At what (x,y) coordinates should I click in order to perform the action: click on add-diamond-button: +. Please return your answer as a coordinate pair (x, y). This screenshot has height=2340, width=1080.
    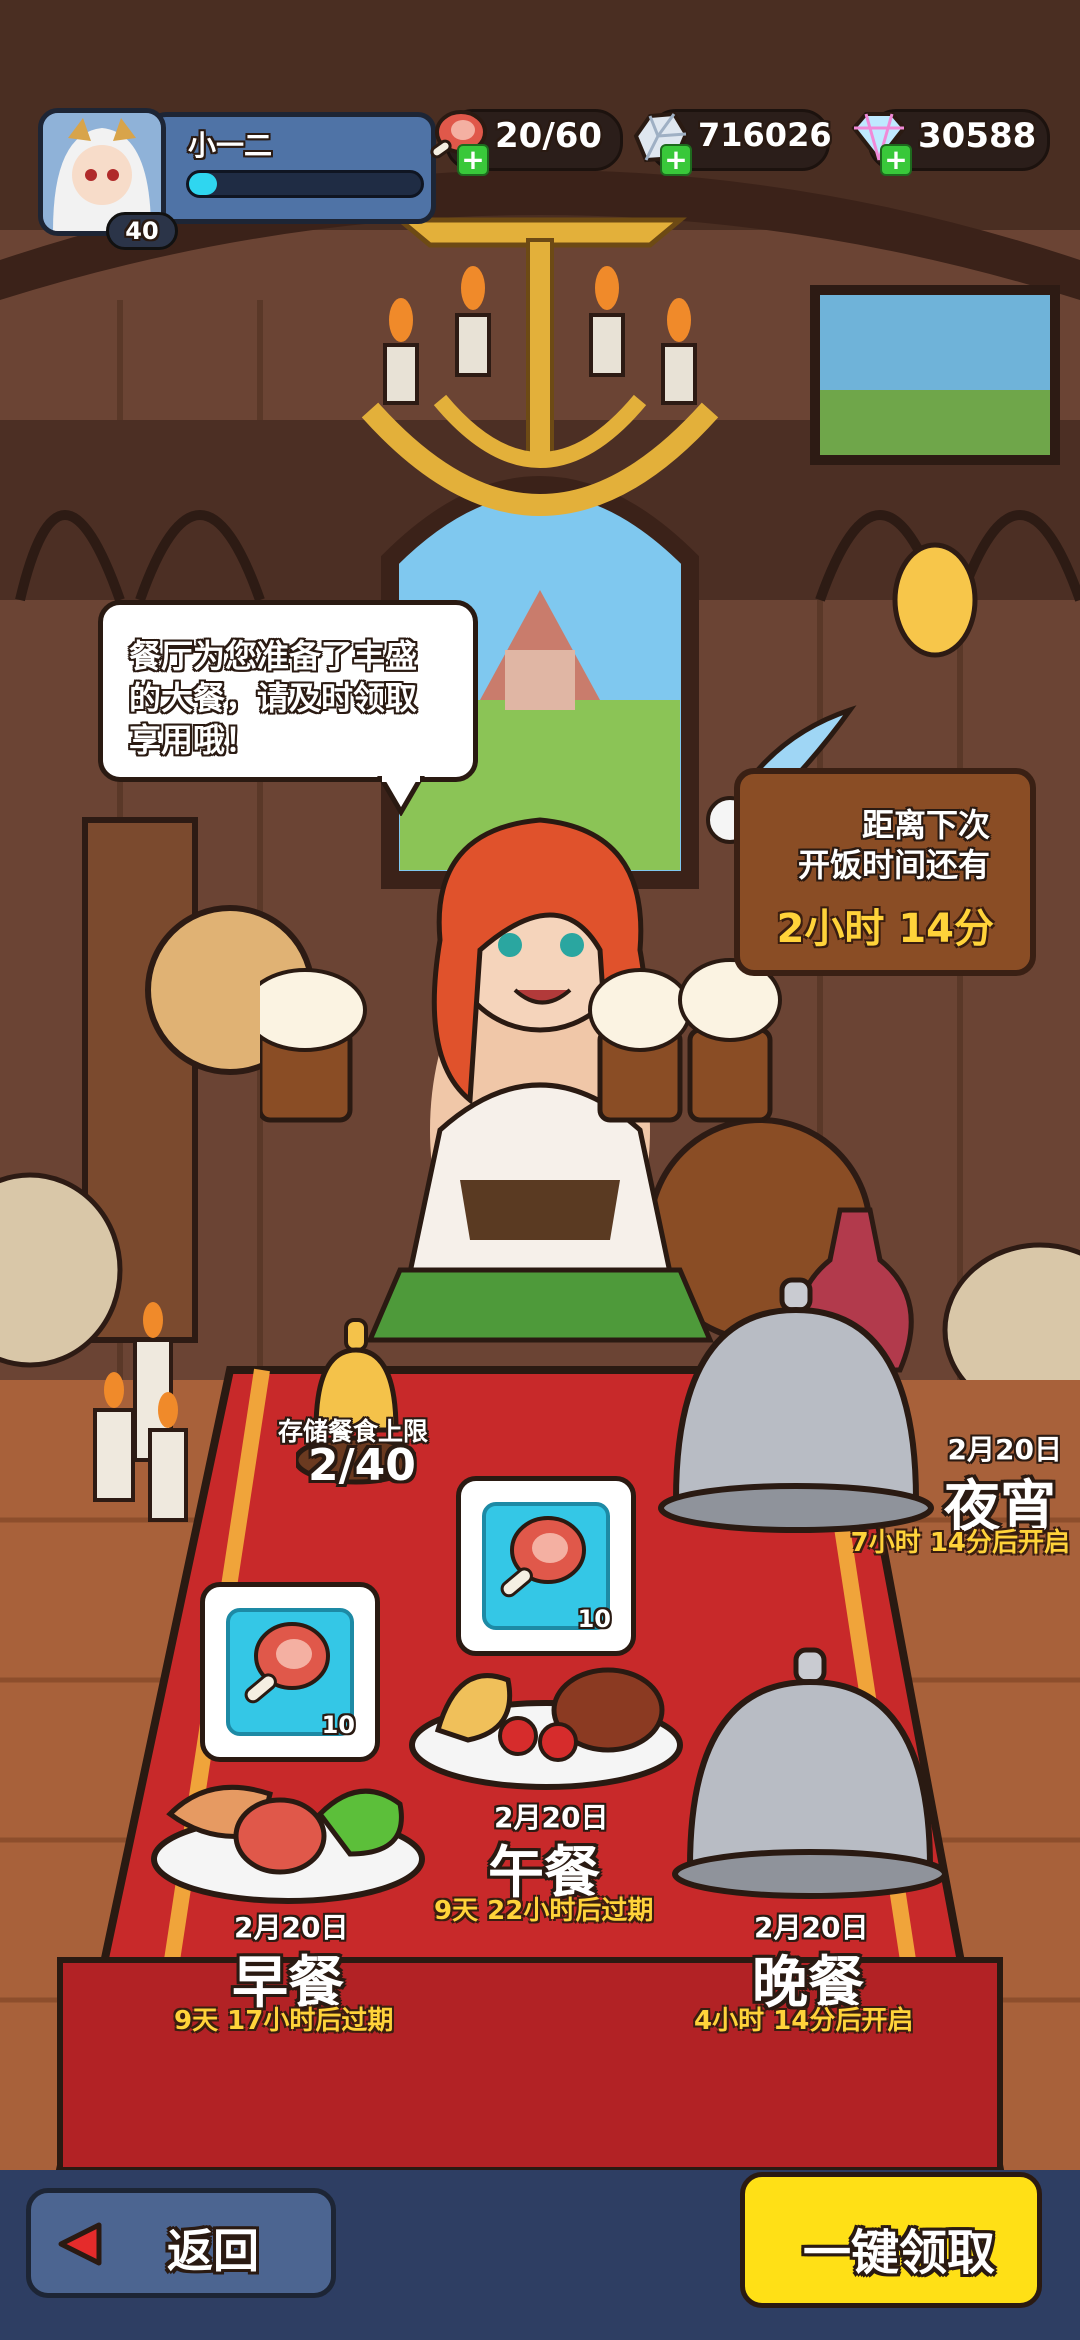
    Looking at the image, I should click on (896, 160).